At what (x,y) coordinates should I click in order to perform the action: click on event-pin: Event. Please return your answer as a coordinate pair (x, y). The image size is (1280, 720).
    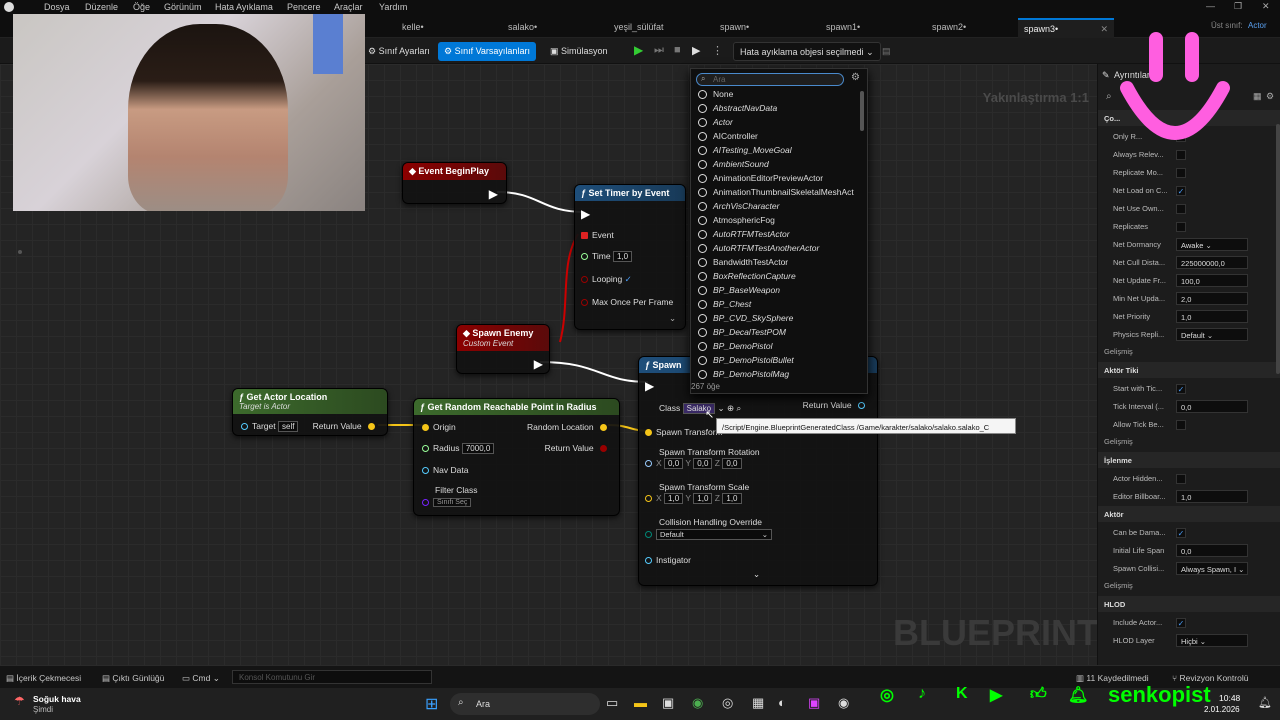
    Looking at the image, I should click on (597, 235).